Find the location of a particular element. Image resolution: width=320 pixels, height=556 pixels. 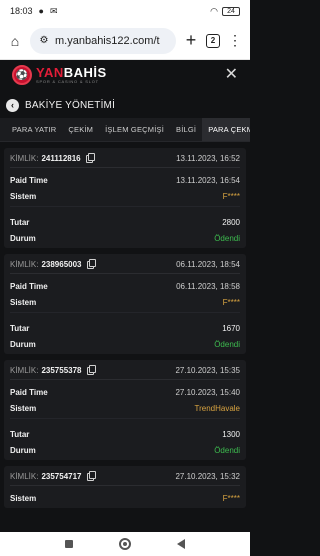

overflow-menu-icon: ⋮ is located at coordinates (235, 41).